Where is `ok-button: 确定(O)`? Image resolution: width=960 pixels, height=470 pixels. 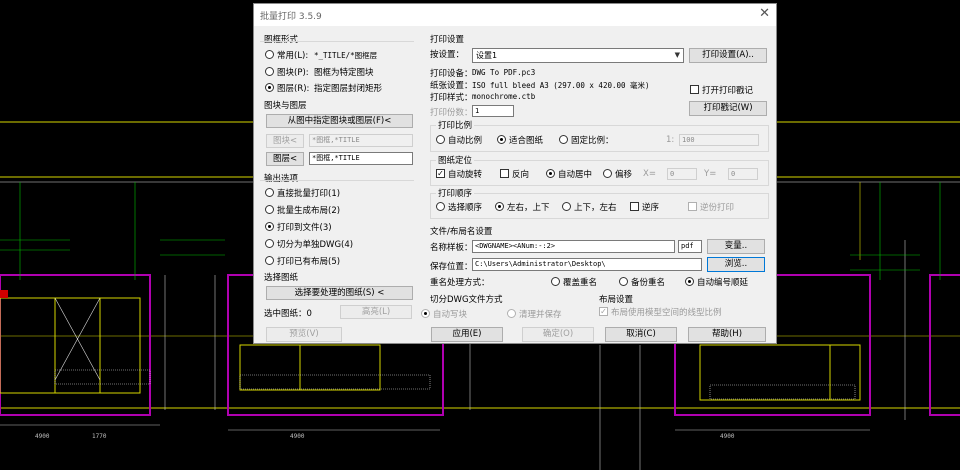
ok-button: 确定(O) is located at coordinates (558, 334).